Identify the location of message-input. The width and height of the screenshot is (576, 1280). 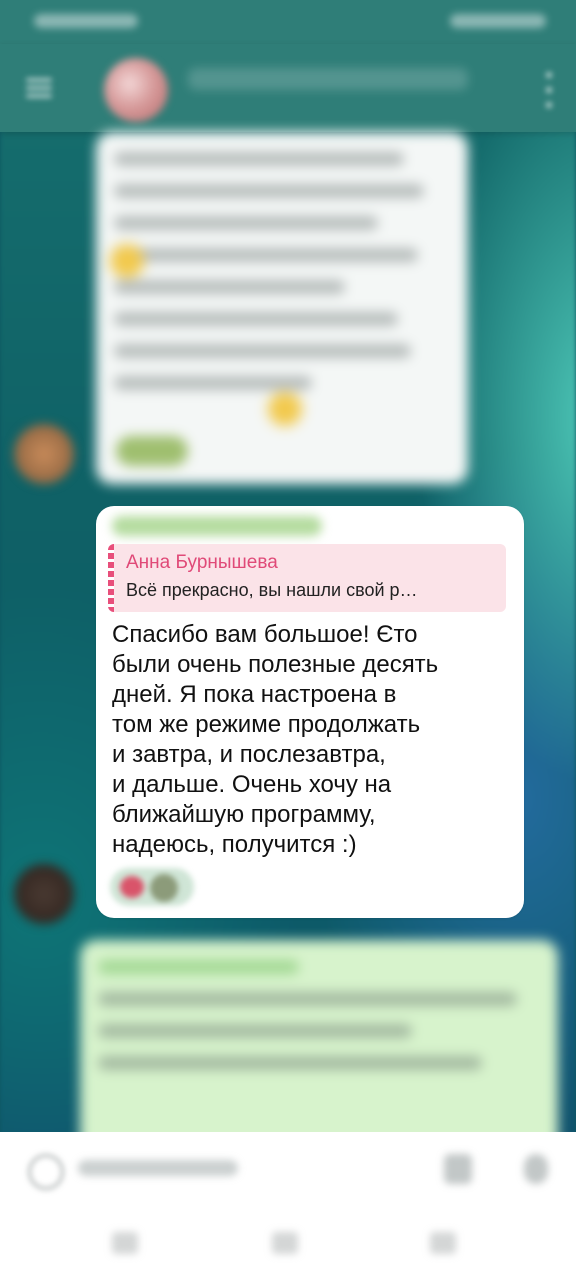
(158, 1168).